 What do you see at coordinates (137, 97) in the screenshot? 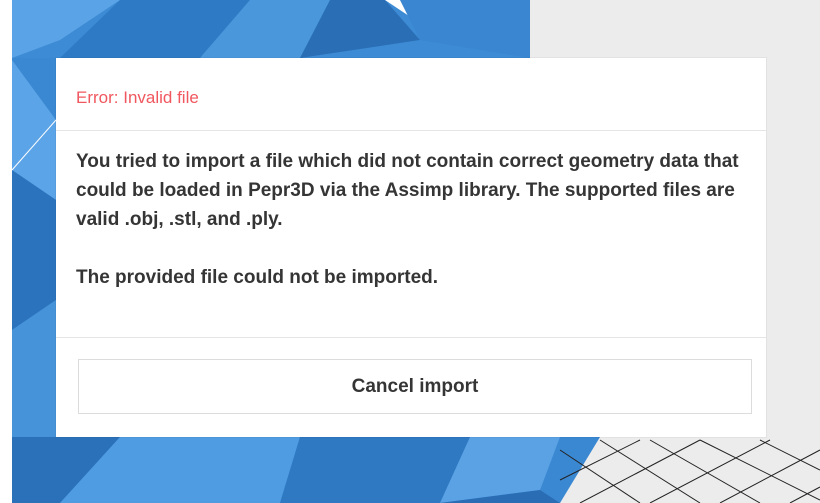
I see `dialog-title: Error: Invalid file` at bounding box center [137, 97].